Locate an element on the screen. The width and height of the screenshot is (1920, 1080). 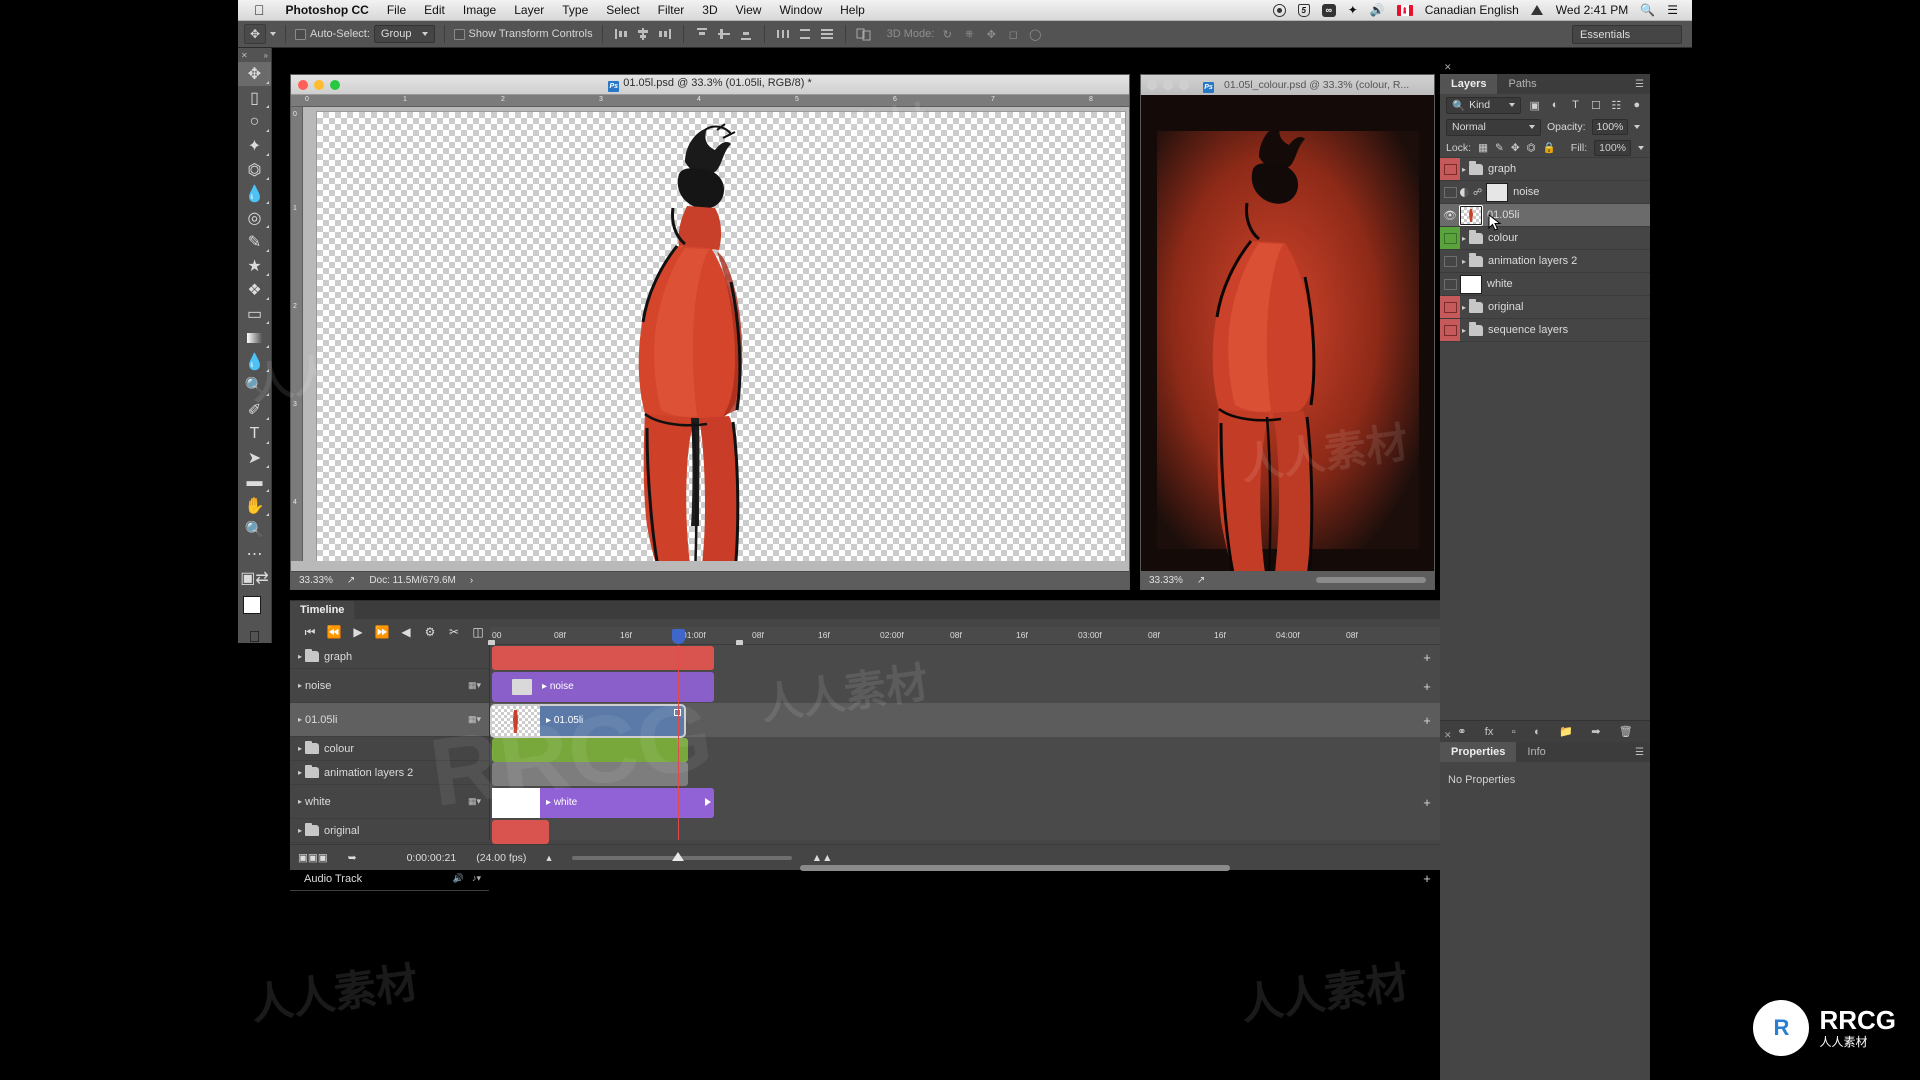
rectangle-tool: ▬ is located at coordinates (254, 482).